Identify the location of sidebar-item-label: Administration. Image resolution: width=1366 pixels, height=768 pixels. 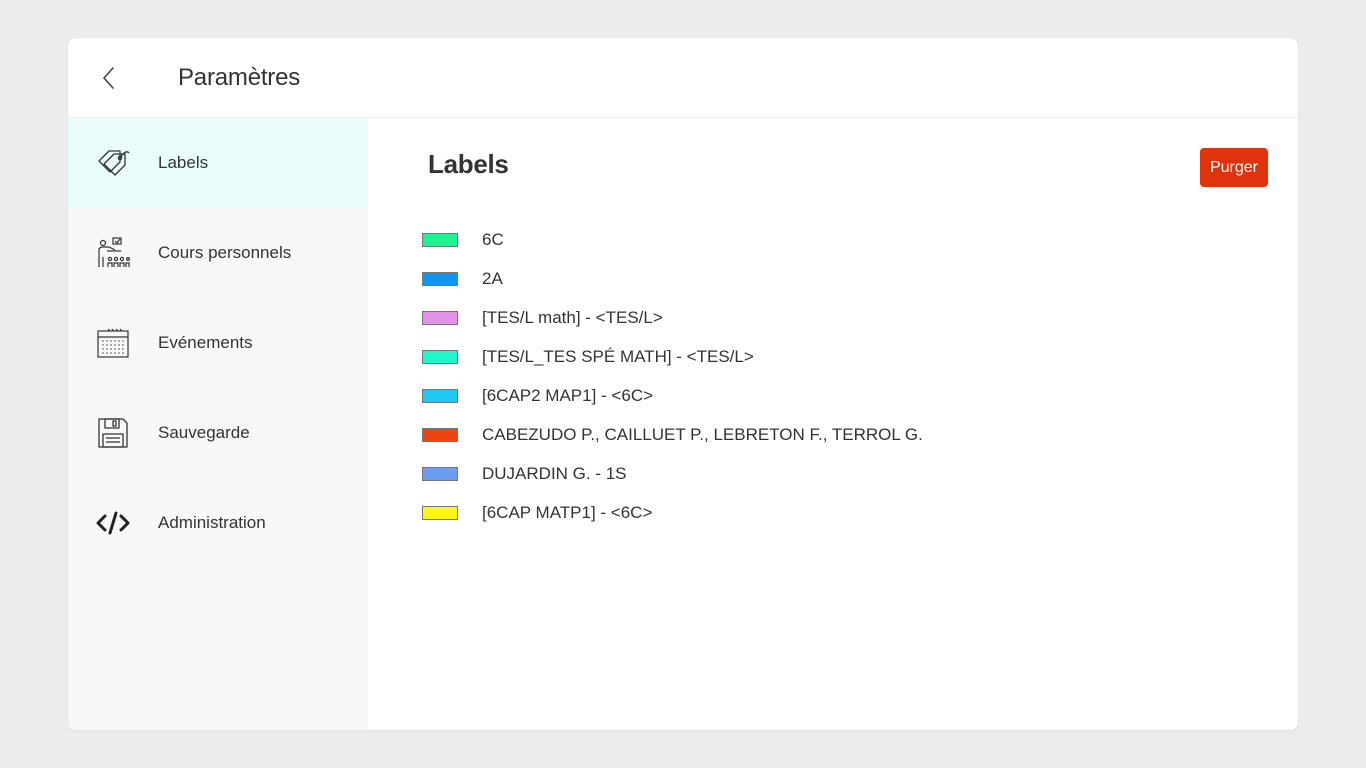
(212, 522).